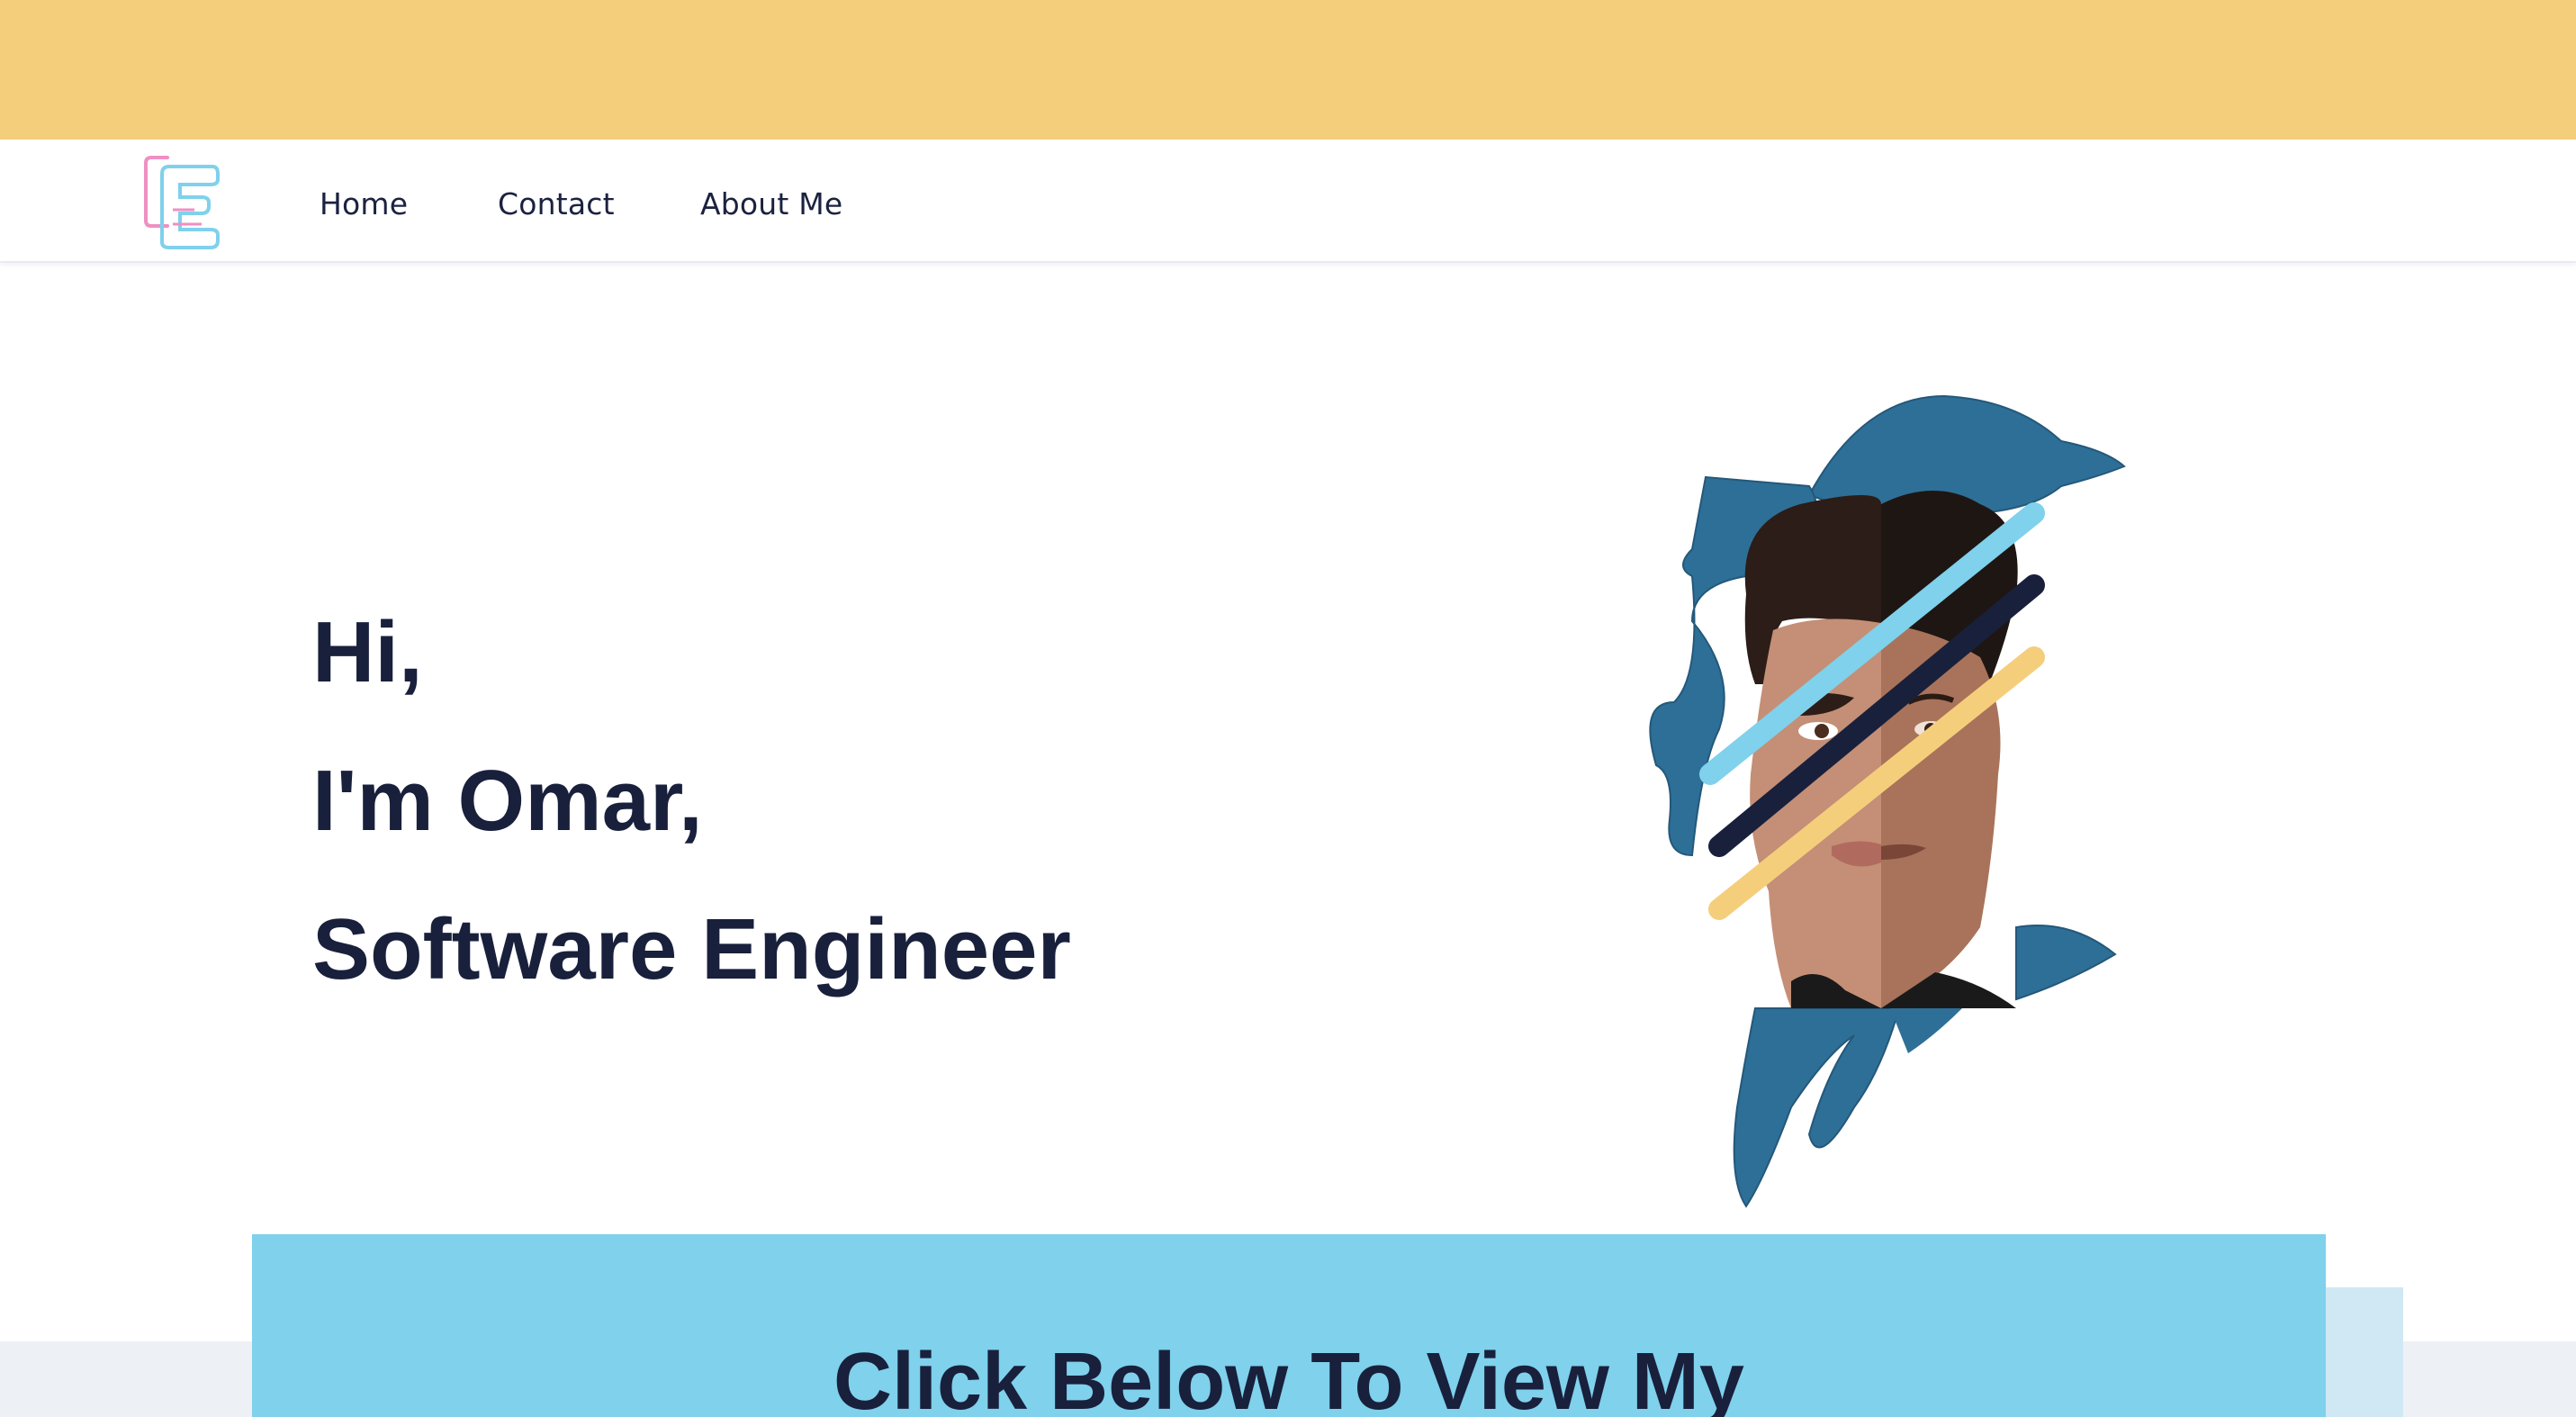 The width and height of the screenshot is (2576, 1417). What do you see at coordinates (771, 203) in the screenshot?
I see `nav-link-about-me: About Me` at bounding box center [771, 203].